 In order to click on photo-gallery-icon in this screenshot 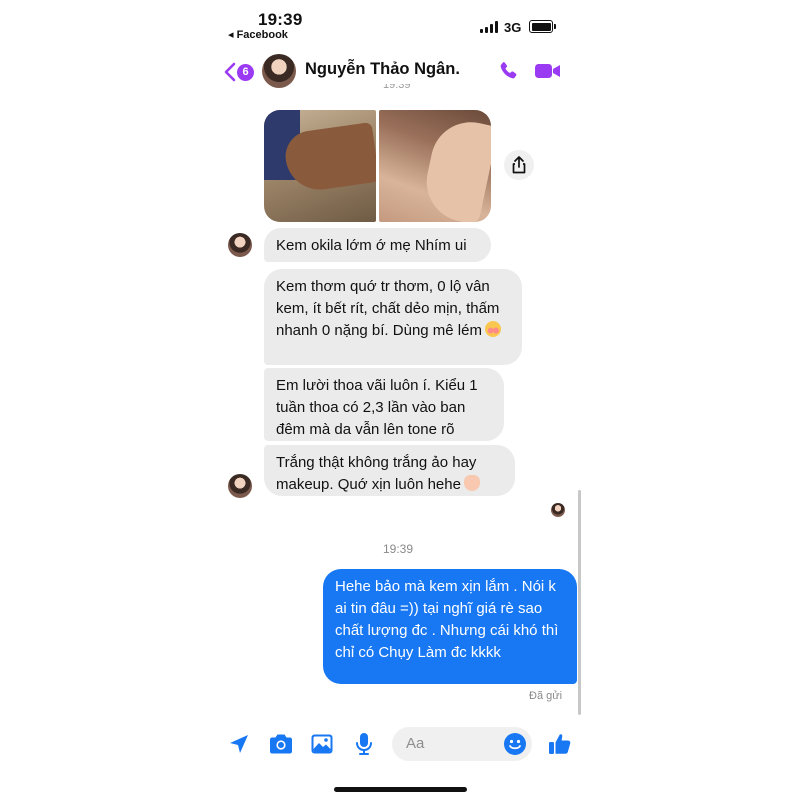, I will do `click(322, 744)`.